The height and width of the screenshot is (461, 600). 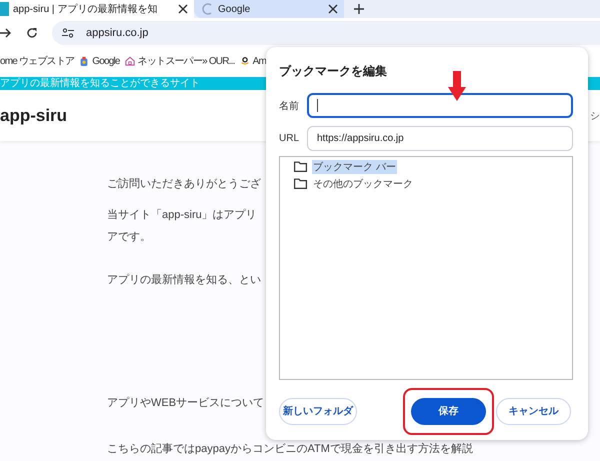 What do you see at coordinates (4, 9) in the screenshot?
I see `site-favicon-icon` at bounding box center [4, 9].